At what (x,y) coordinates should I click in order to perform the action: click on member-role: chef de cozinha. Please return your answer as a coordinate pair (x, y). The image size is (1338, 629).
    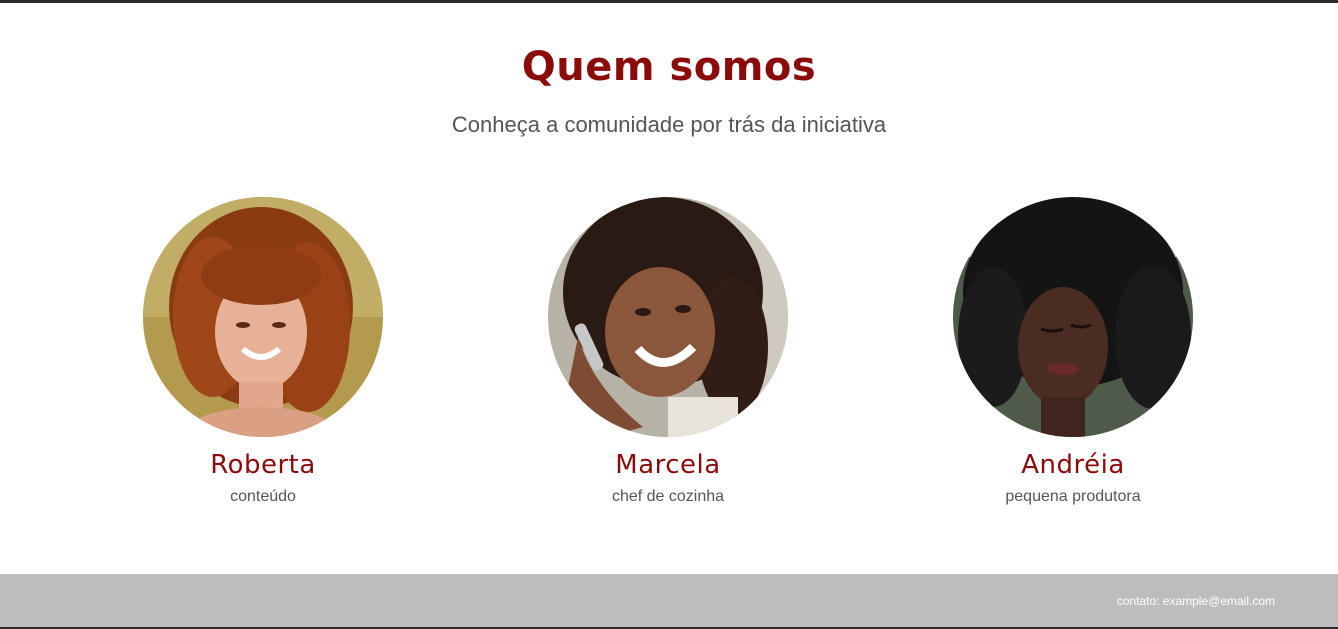
    Looking at the image, I should click on (668, 496).